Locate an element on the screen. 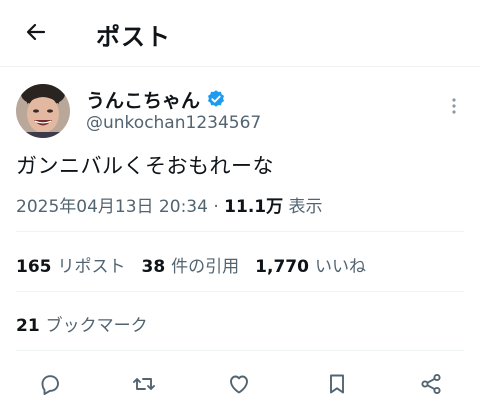 The image size is (480, 406). tweet-meta: 2025年04月13日 20:34 · 11.1万 表示 is located at coordinates (169, 204).